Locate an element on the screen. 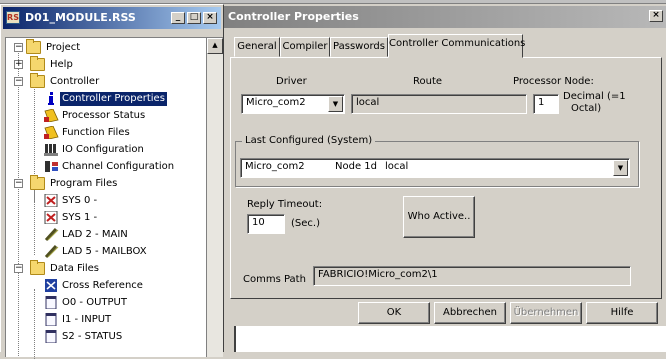 This screenshot has width=666, height=359. tree-item-label: S2 - STATUS is located at coordinates (92, 336).